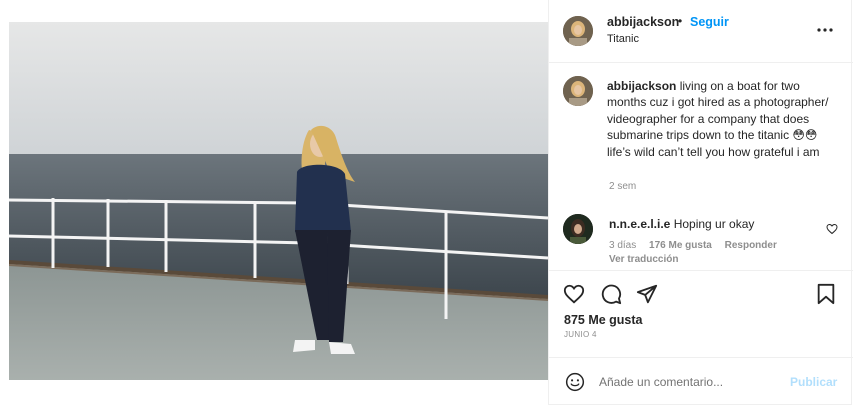  What do you see at coordinates (825, 30) in the screenshot?
I see `more-options-icon` at bounding box center [825, 30].